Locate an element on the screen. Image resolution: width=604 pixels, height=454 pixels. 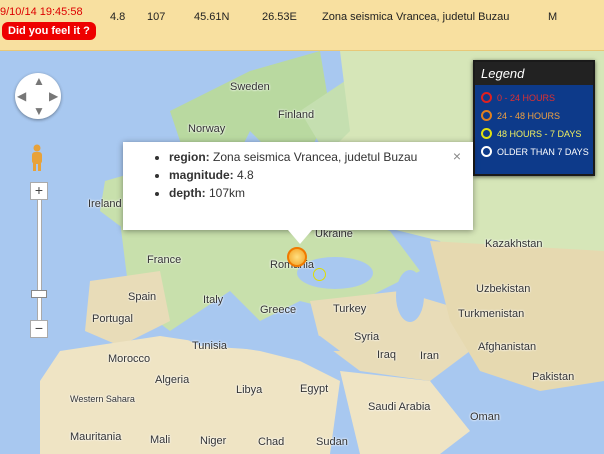
datetime: 9/10/14 19:45:58 is located at coordinates (41, 12).